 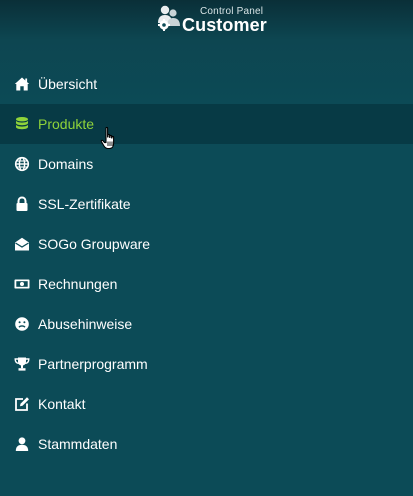 What do you see at coordinates (22, 203) in the screenshot?
I see `lock-icon` at bounding box center [22, 203].